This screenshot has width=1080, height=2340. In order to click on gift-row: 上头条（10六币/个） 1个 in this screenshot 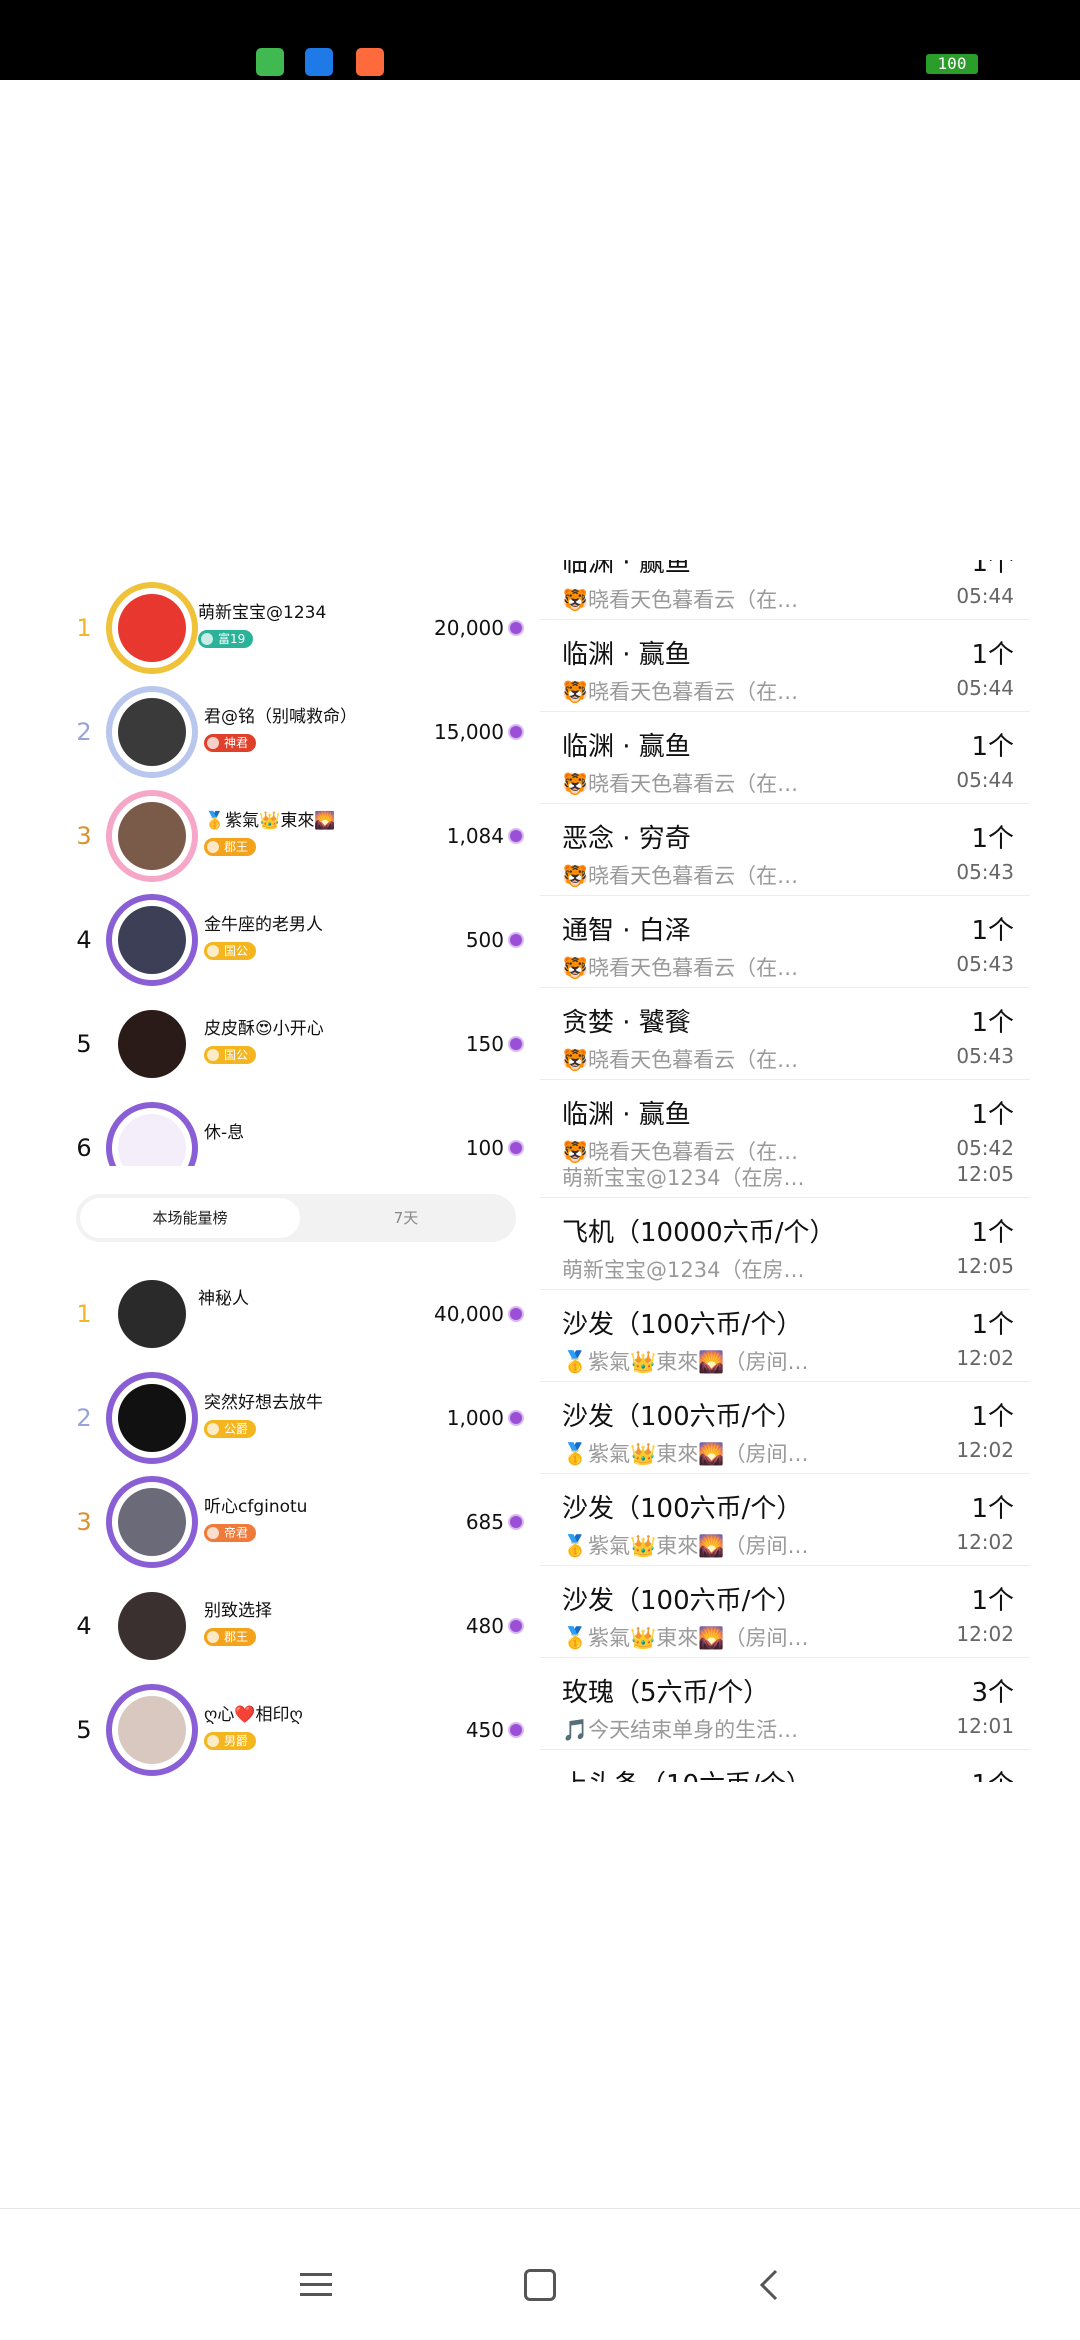, I will do `click(785, 1766)`.